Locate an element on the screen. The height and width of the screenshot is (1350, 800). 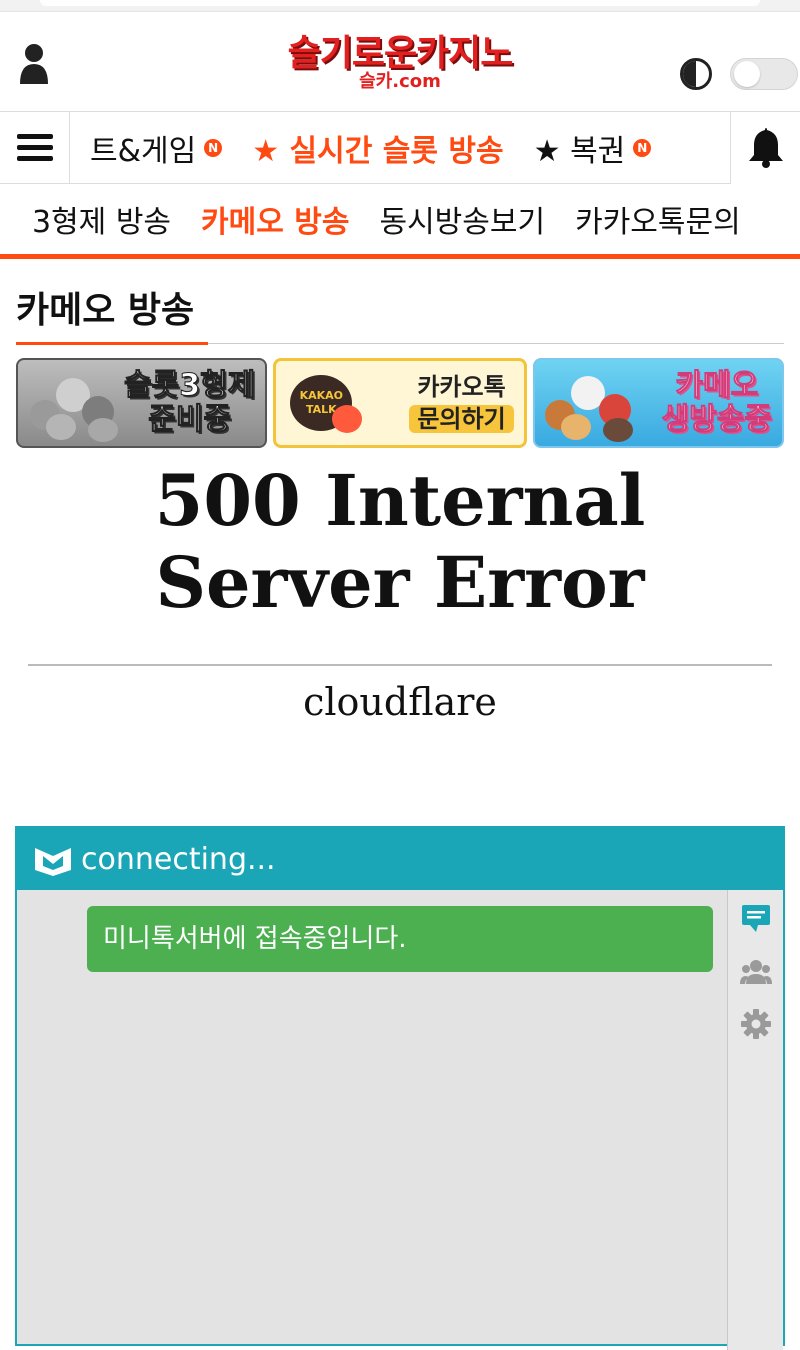
nav-item-label: ★ 복권 is located at coordinates (579, 151).